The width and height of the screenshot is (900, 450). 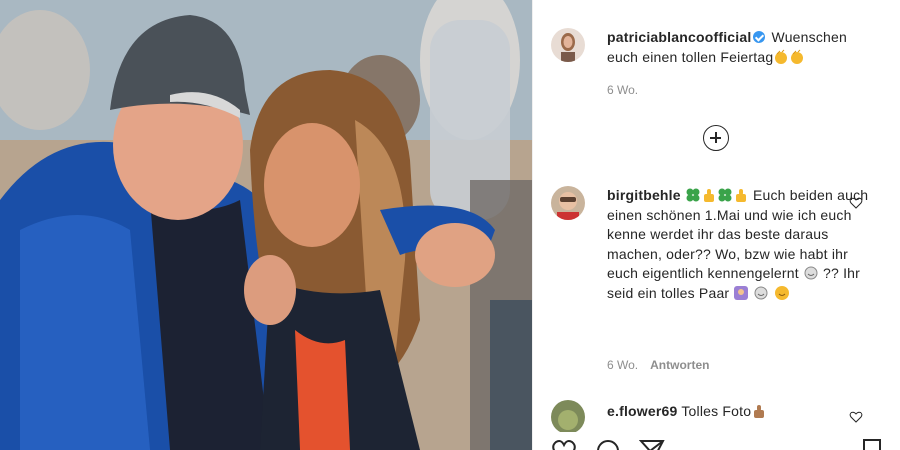 I want to click on share-icon, so click(x=652, y=444).